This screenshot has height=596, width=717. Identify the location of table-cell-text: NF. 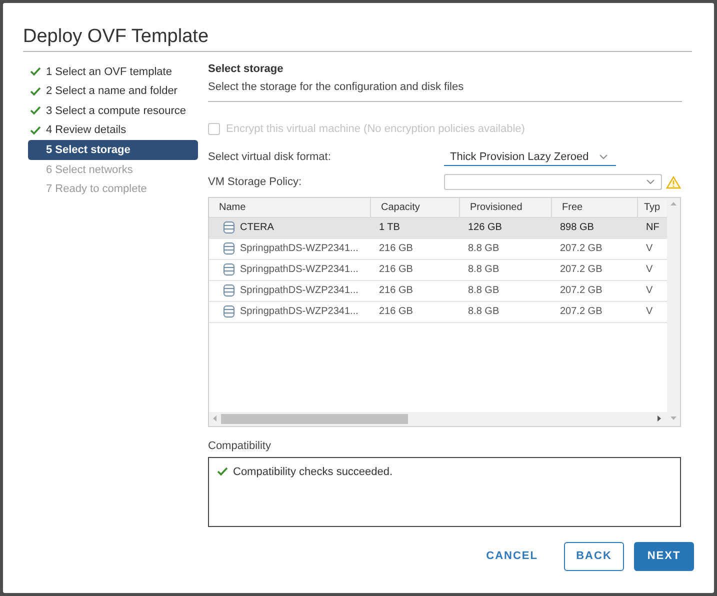
(653, 228).